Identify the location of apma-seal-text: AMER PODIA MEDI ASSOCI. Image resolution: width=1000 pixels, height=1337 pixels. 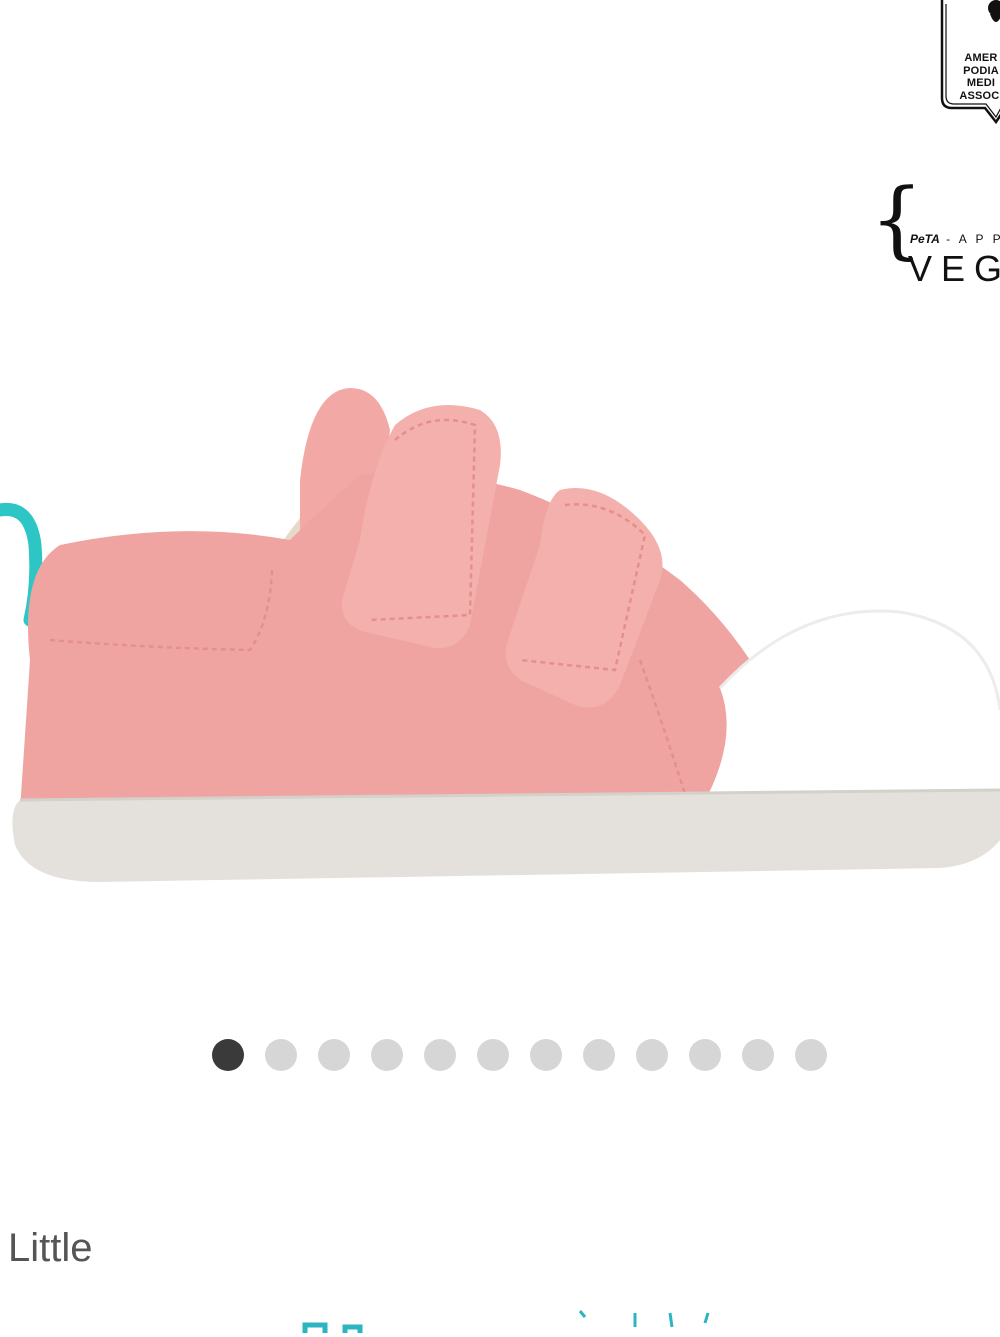
(973, 77).